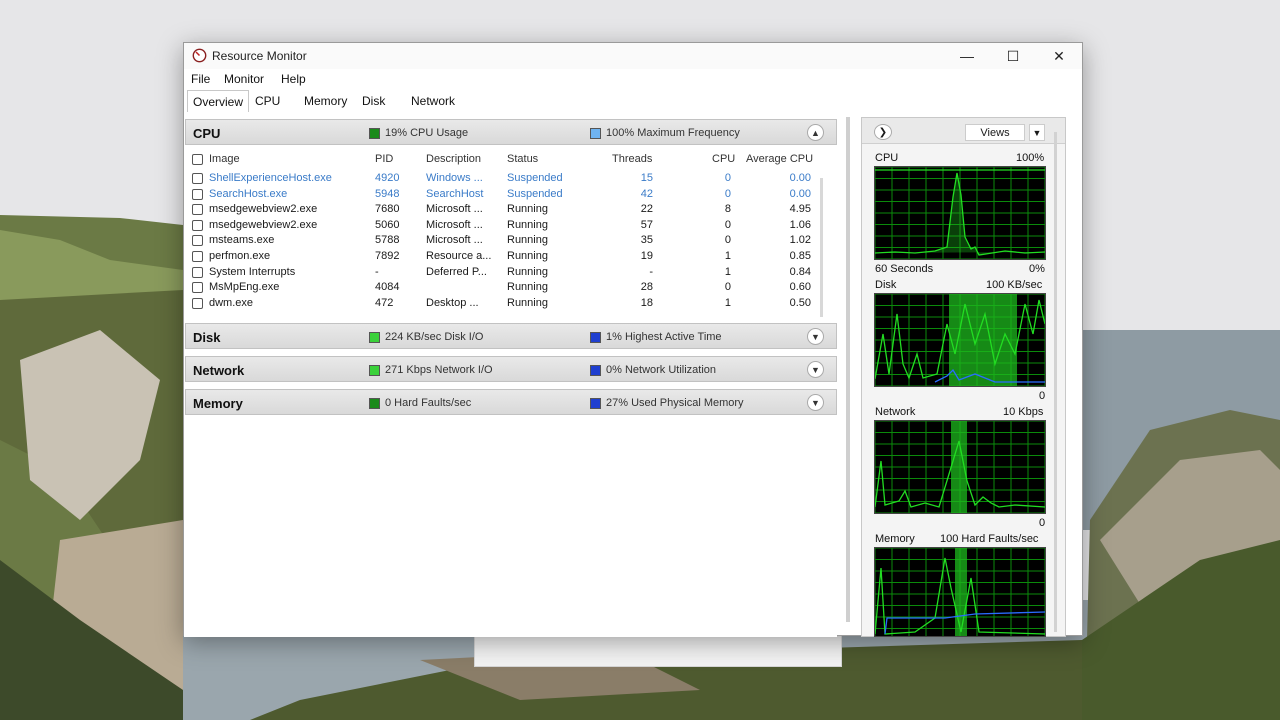 The width and height of the screenshot is (1280, 720). Describe the element at coordinates (433, 101) in the screenshot. I see `tab-network: Network` at that location.